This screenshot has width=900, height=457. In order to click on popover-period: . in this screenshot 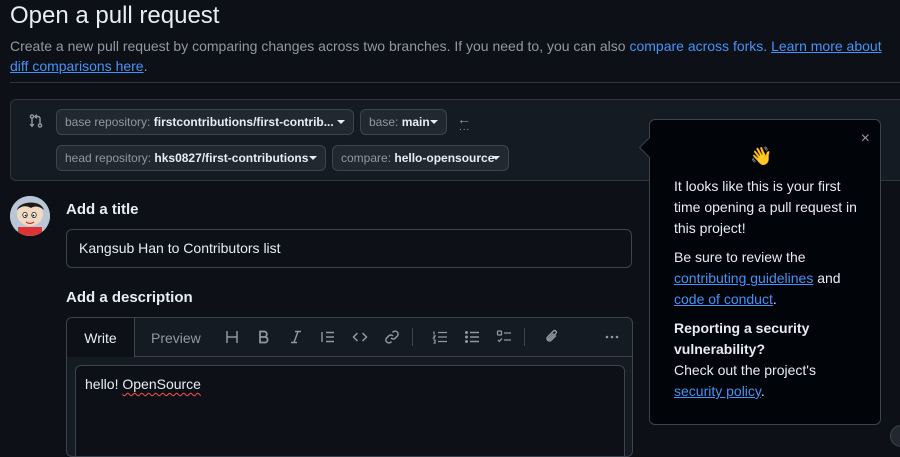, I will do `click(774, 299)`.